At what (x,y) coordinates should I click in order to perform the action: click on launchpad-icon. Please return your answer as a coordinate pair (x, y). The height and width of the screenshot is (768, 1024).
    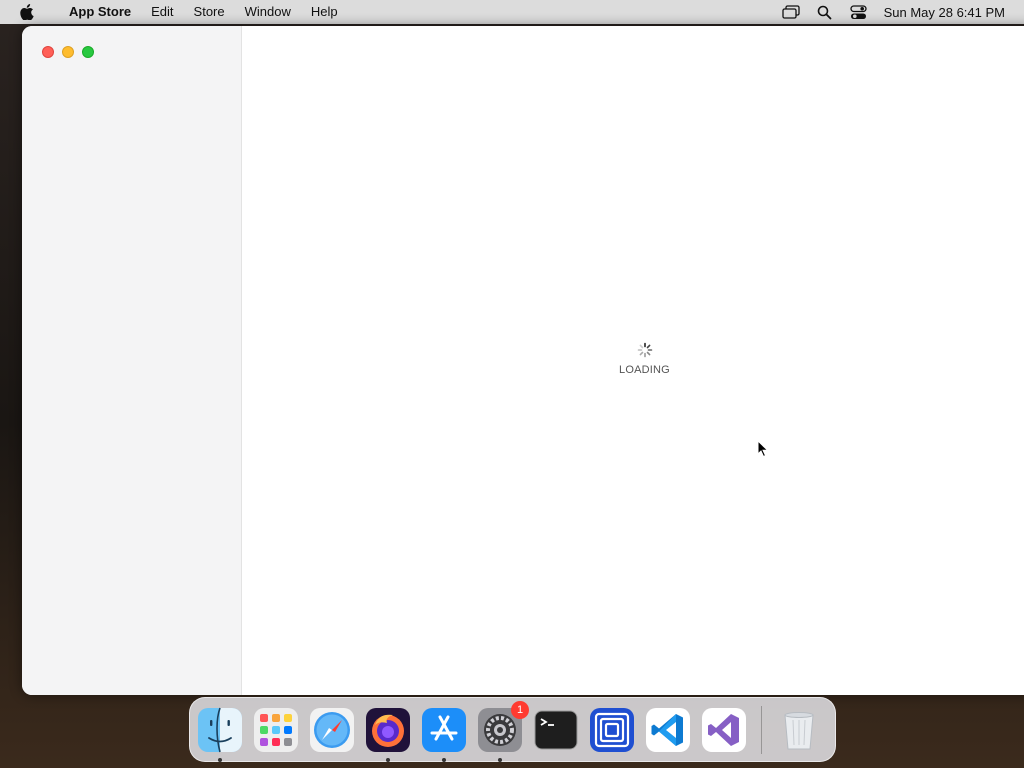
    Looking at the image, I should click on (276, 729).